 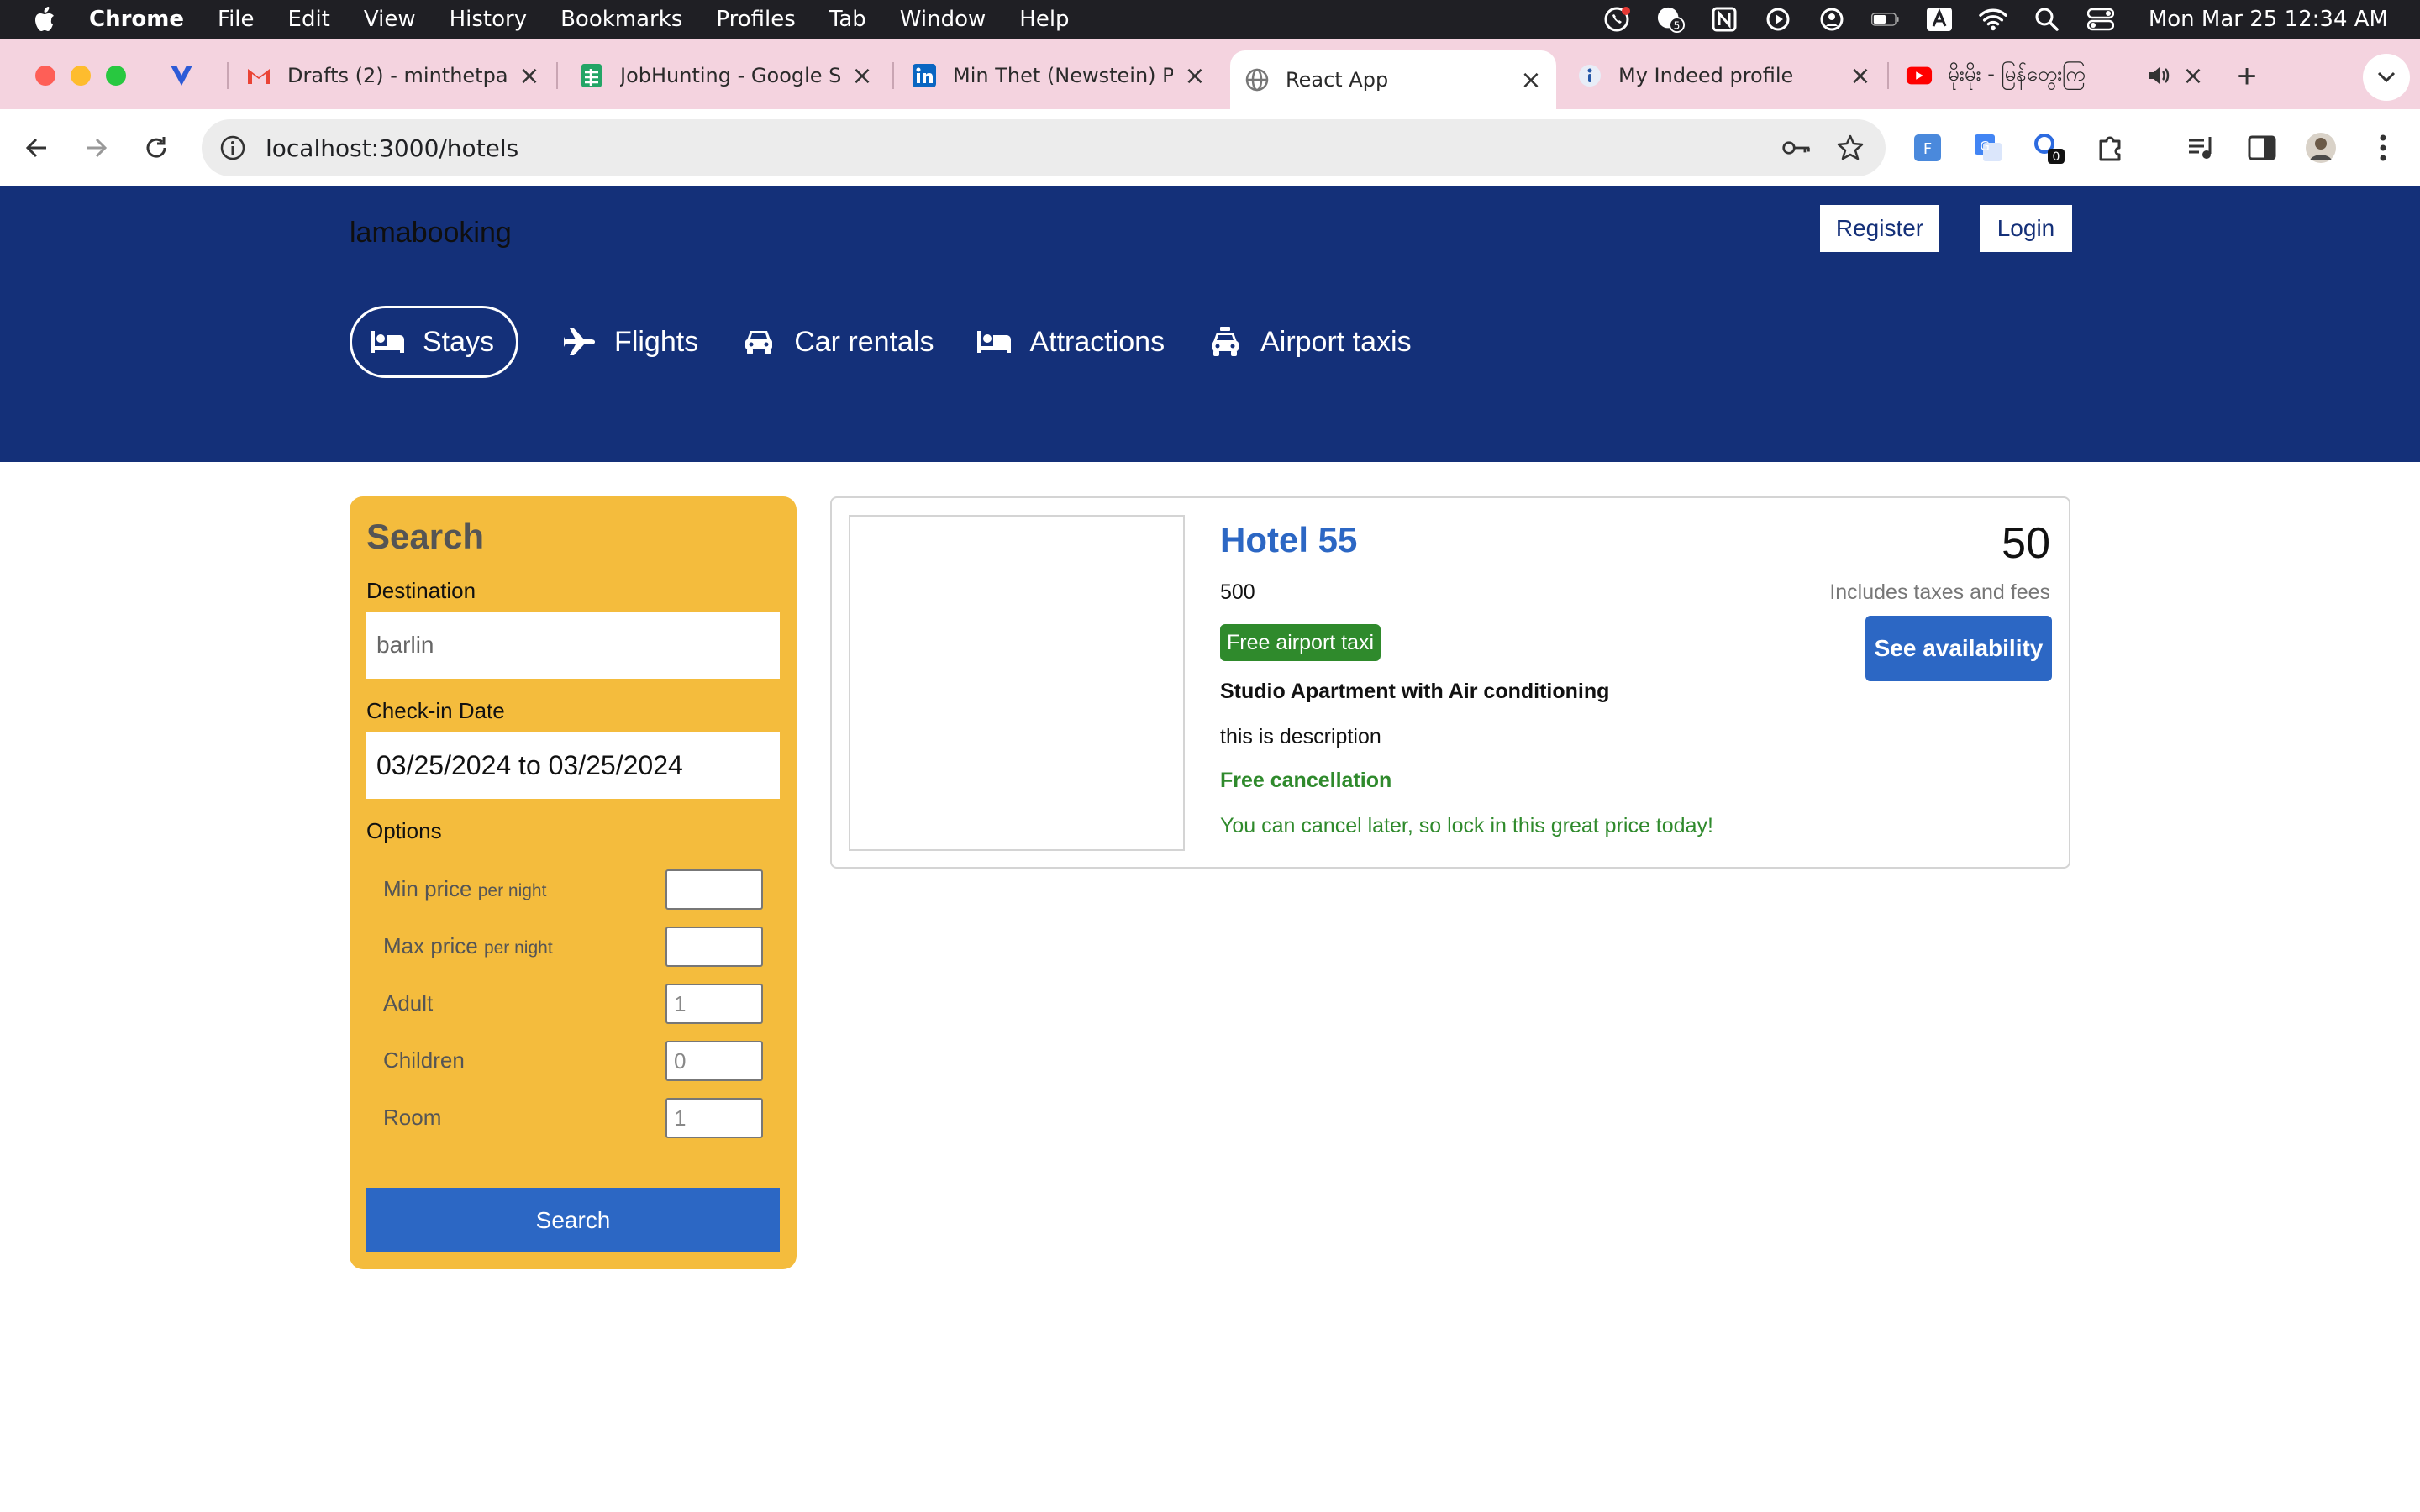 What do you see at coordinates (136, 19) in the screenshot?
I see `menu-app-name: Chrome` at bounding box center [136, 19].